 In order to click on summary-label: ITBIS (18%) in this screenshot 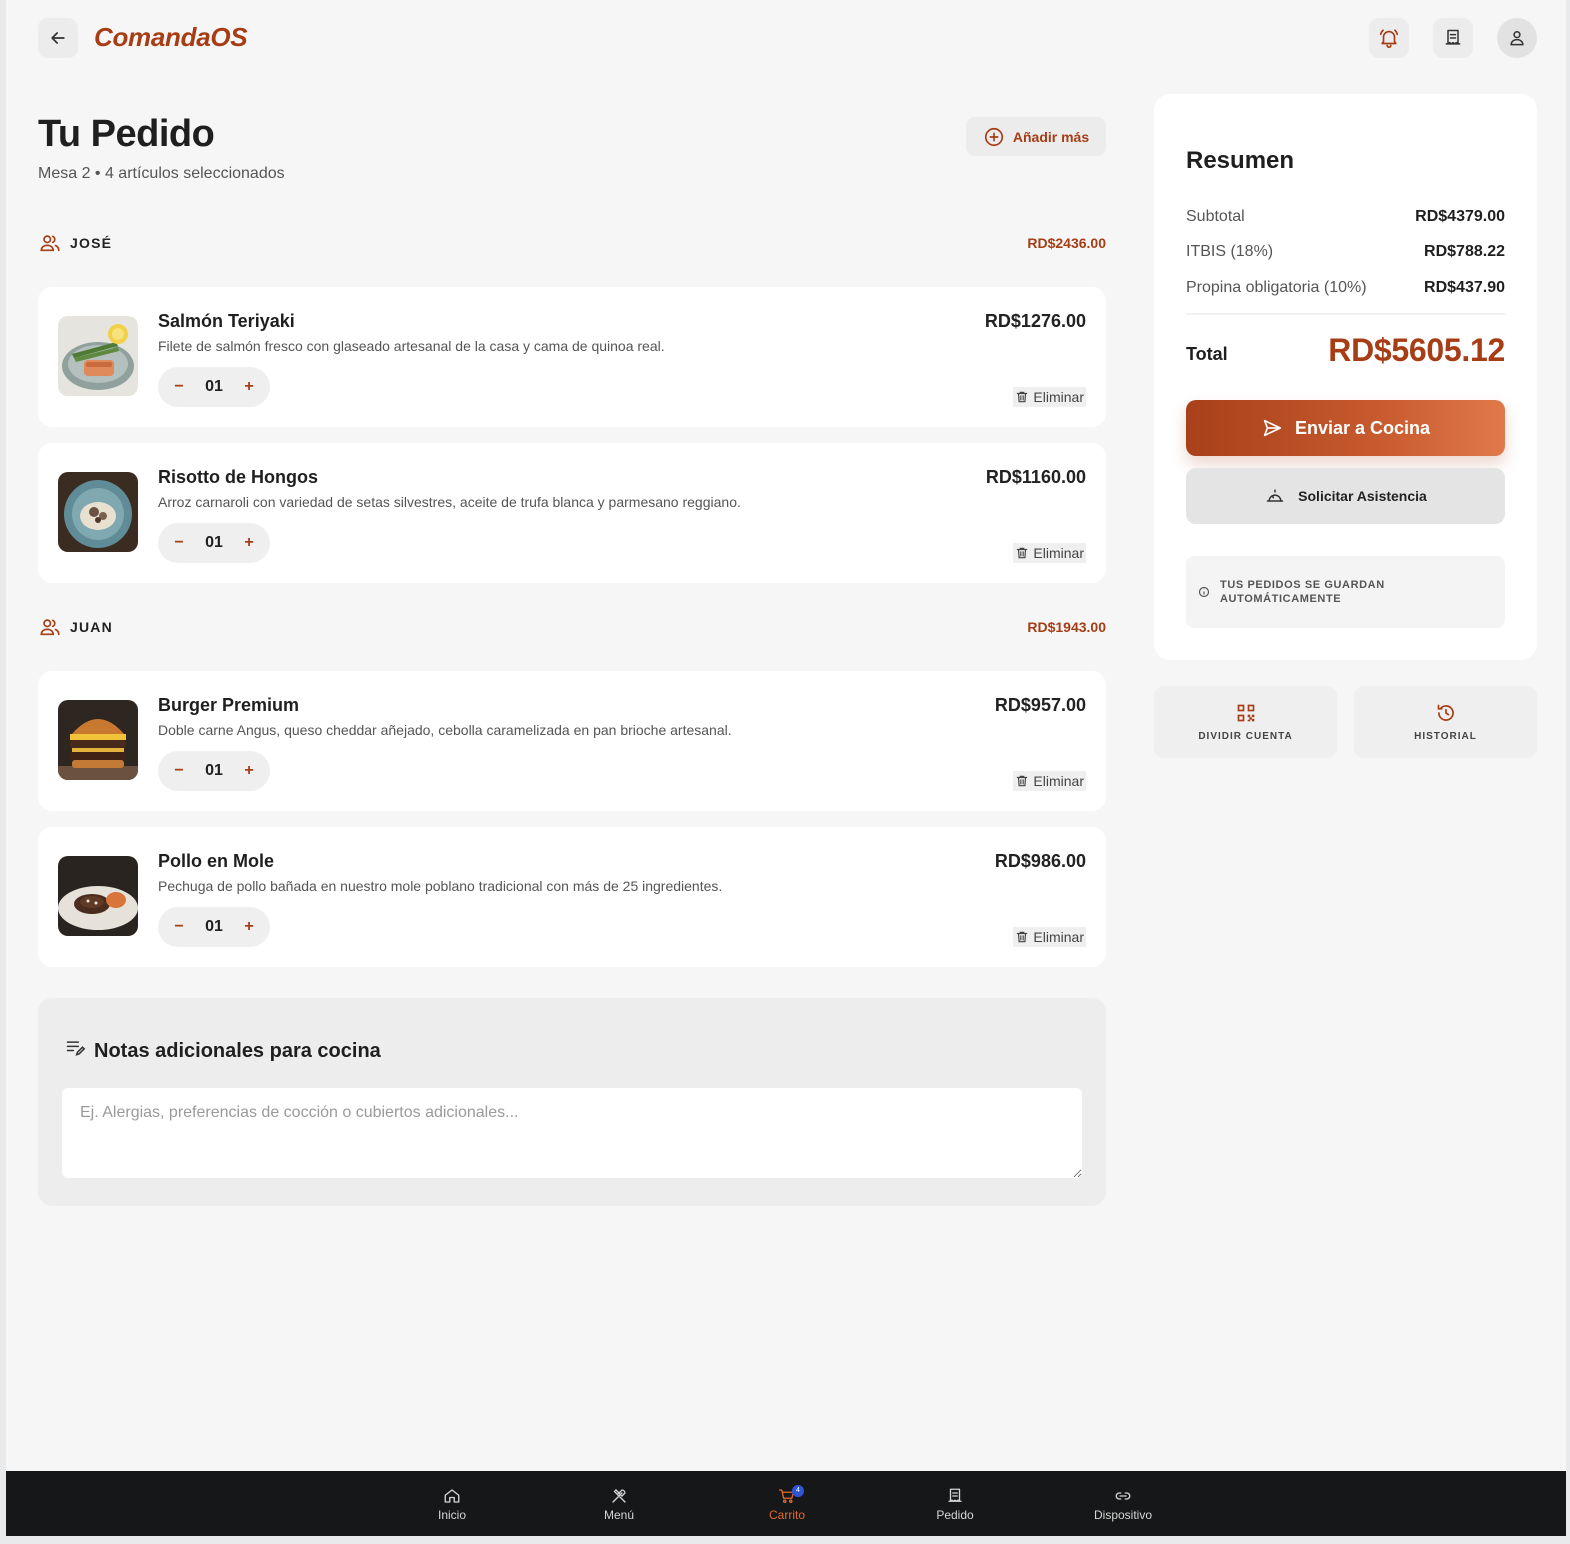, I will do `click(1230, 251)`.